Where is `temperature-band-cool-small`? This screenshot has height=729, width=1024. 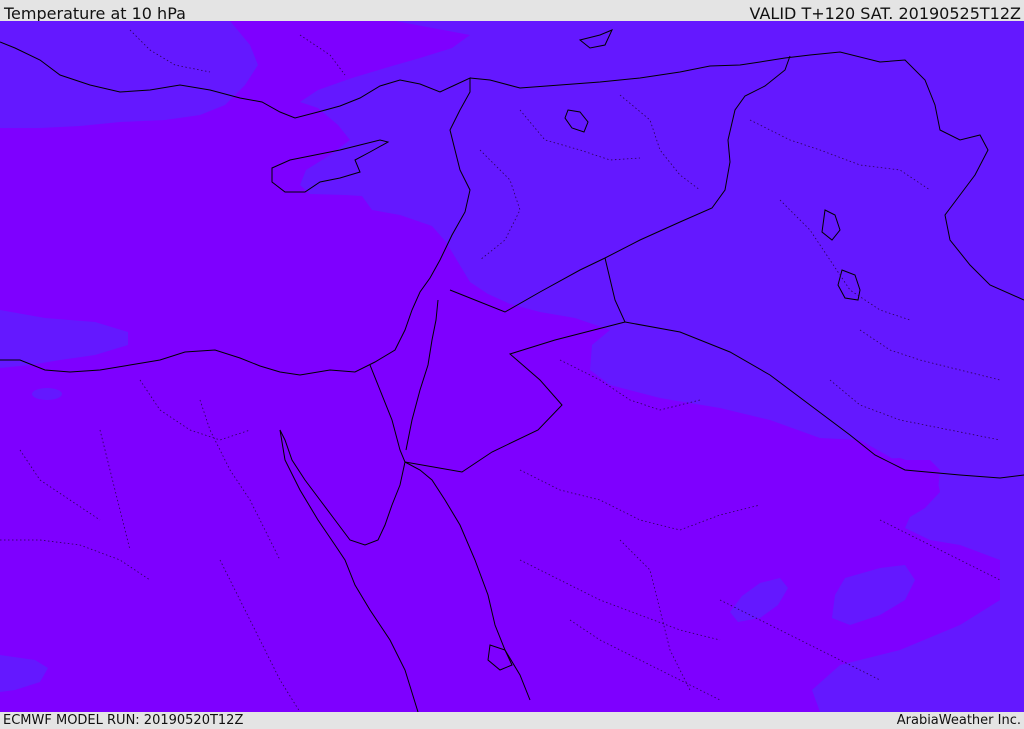 temperature-band-cool-small is located at coordinates (47, 394).